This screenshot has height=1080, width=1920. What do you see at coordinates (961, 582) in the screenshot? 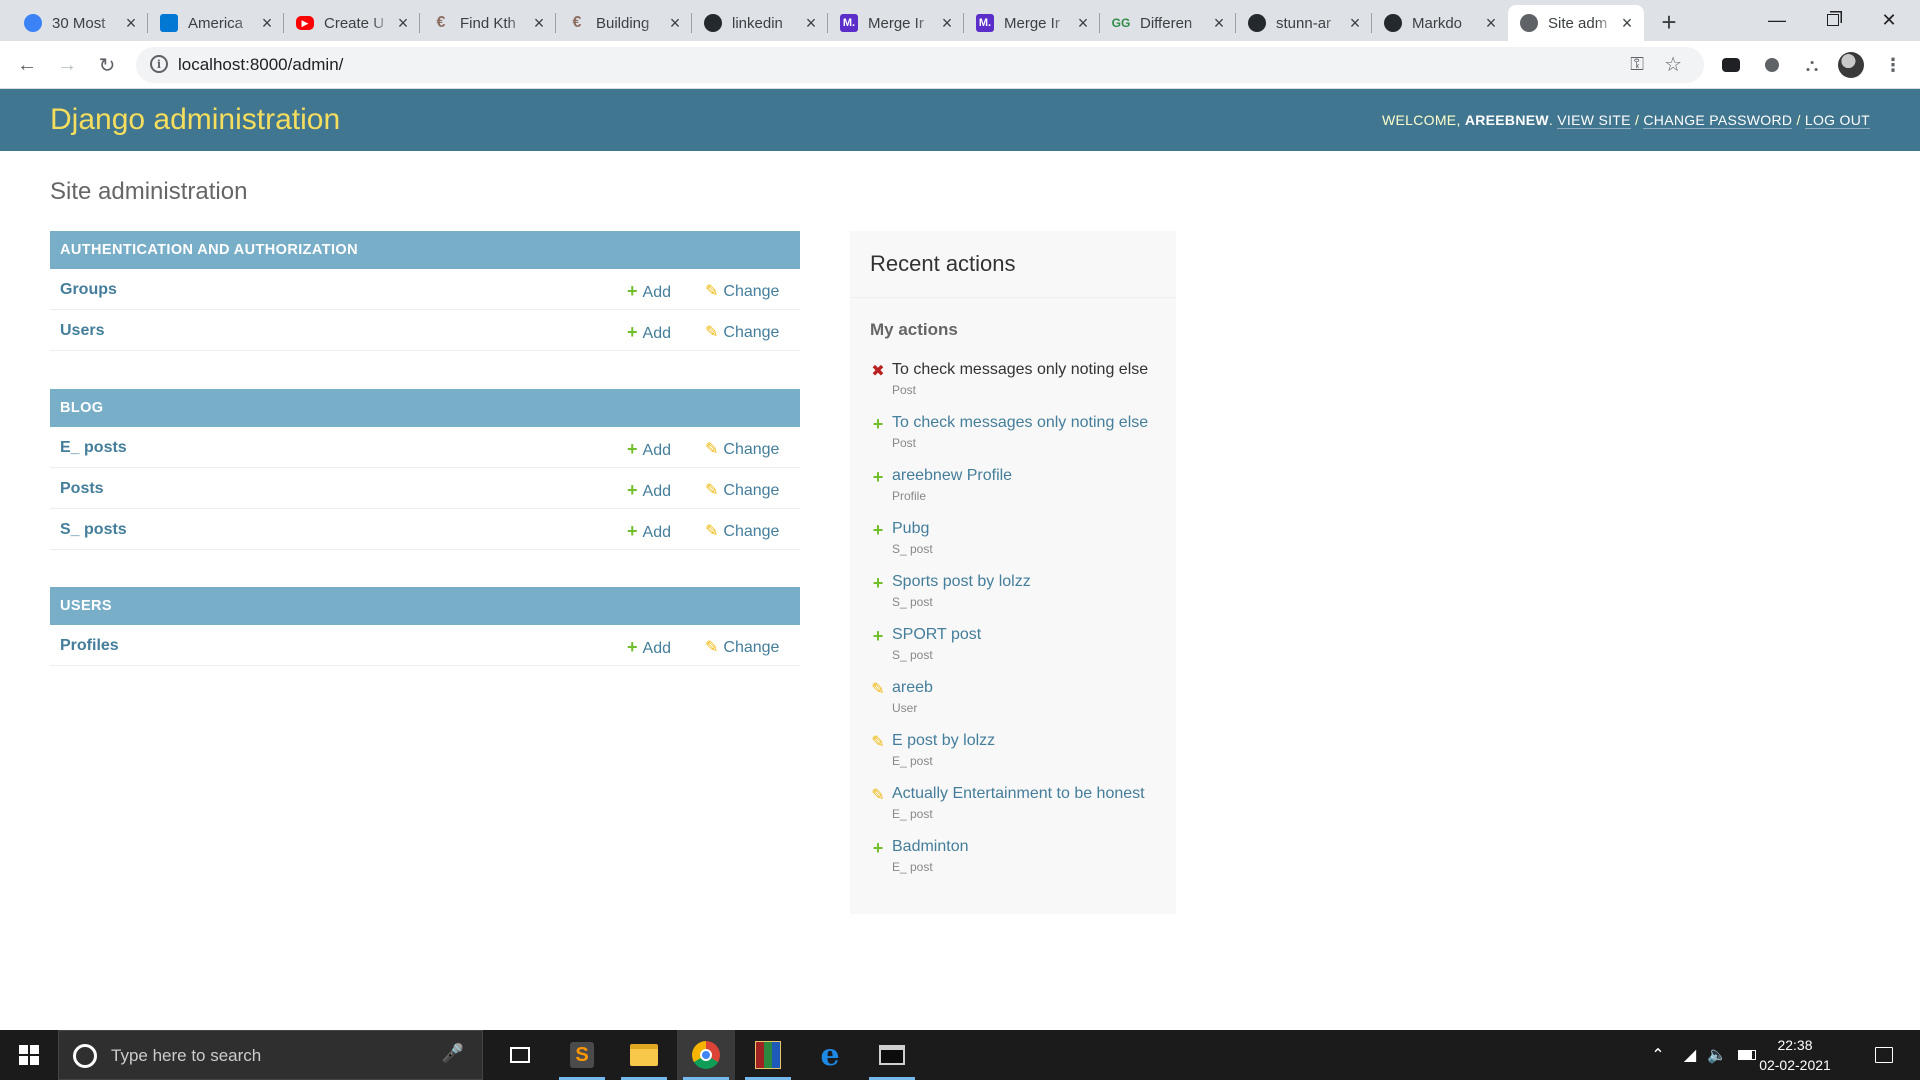
I see `recent-action-link: Sports post by lolzz` at bounding box center [961, 582].